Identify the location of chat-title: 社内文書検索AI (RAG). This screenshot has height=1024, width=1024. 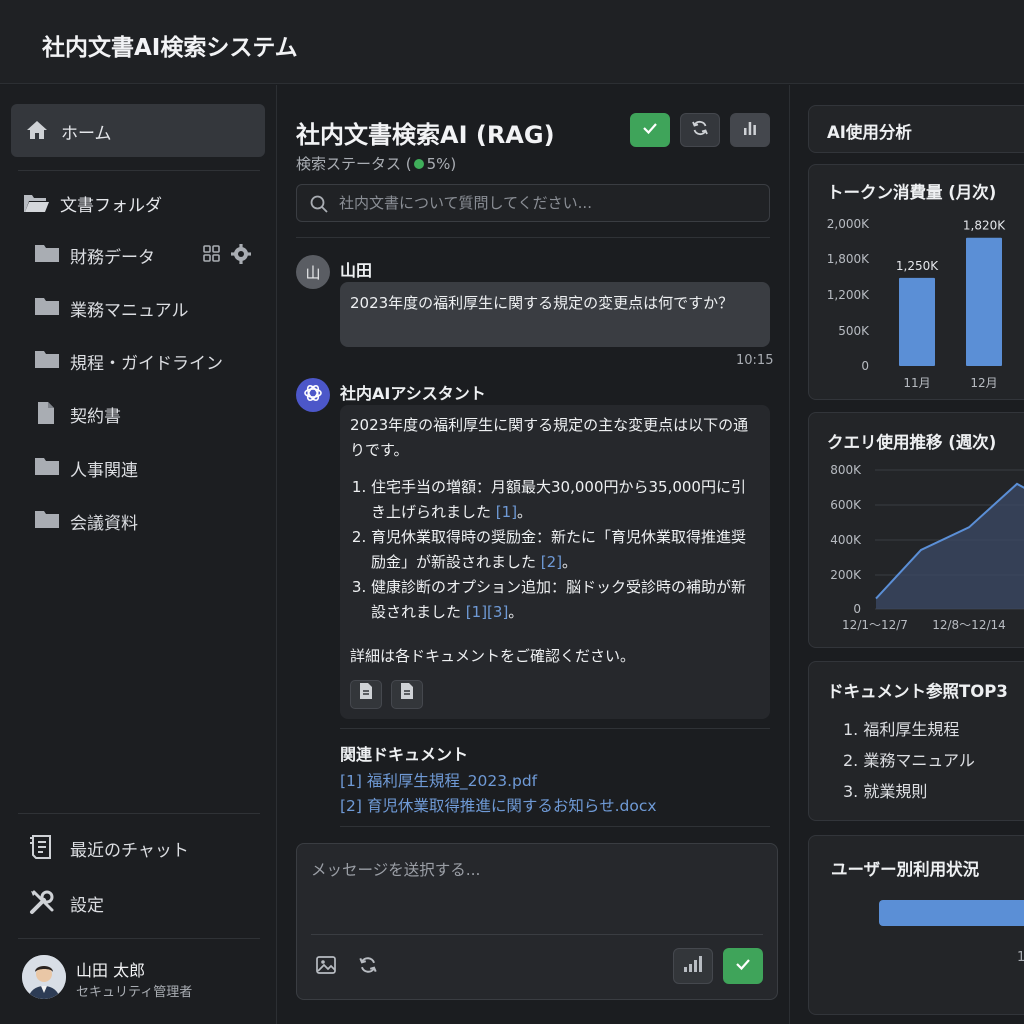
(425, 135).